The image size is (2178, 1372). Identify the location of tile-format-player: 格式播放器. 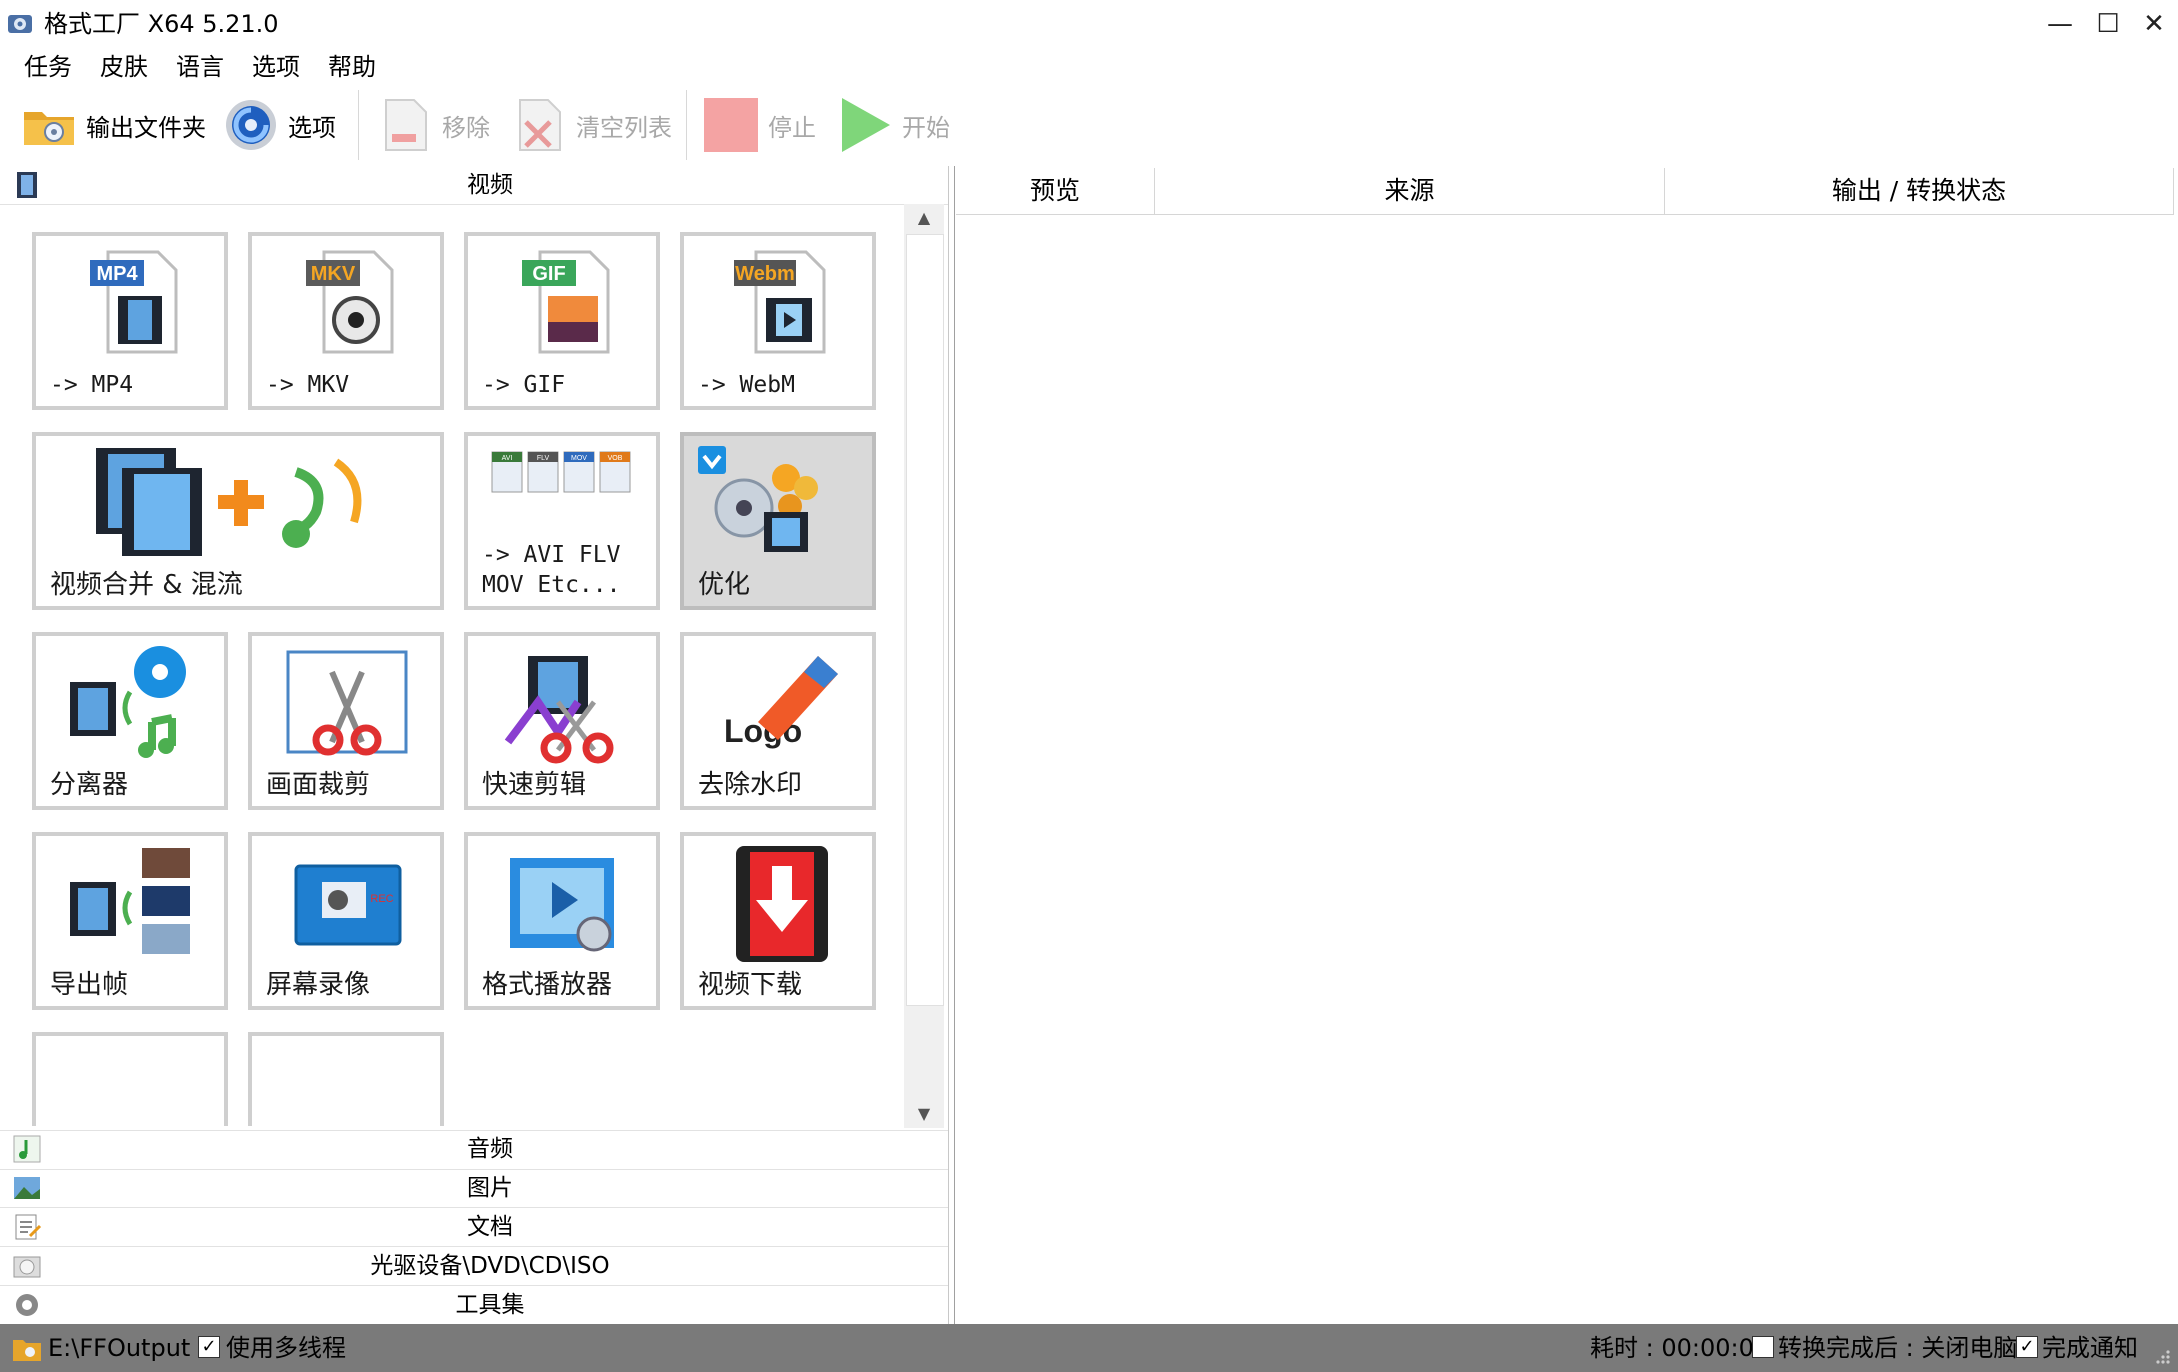
(562, 921).